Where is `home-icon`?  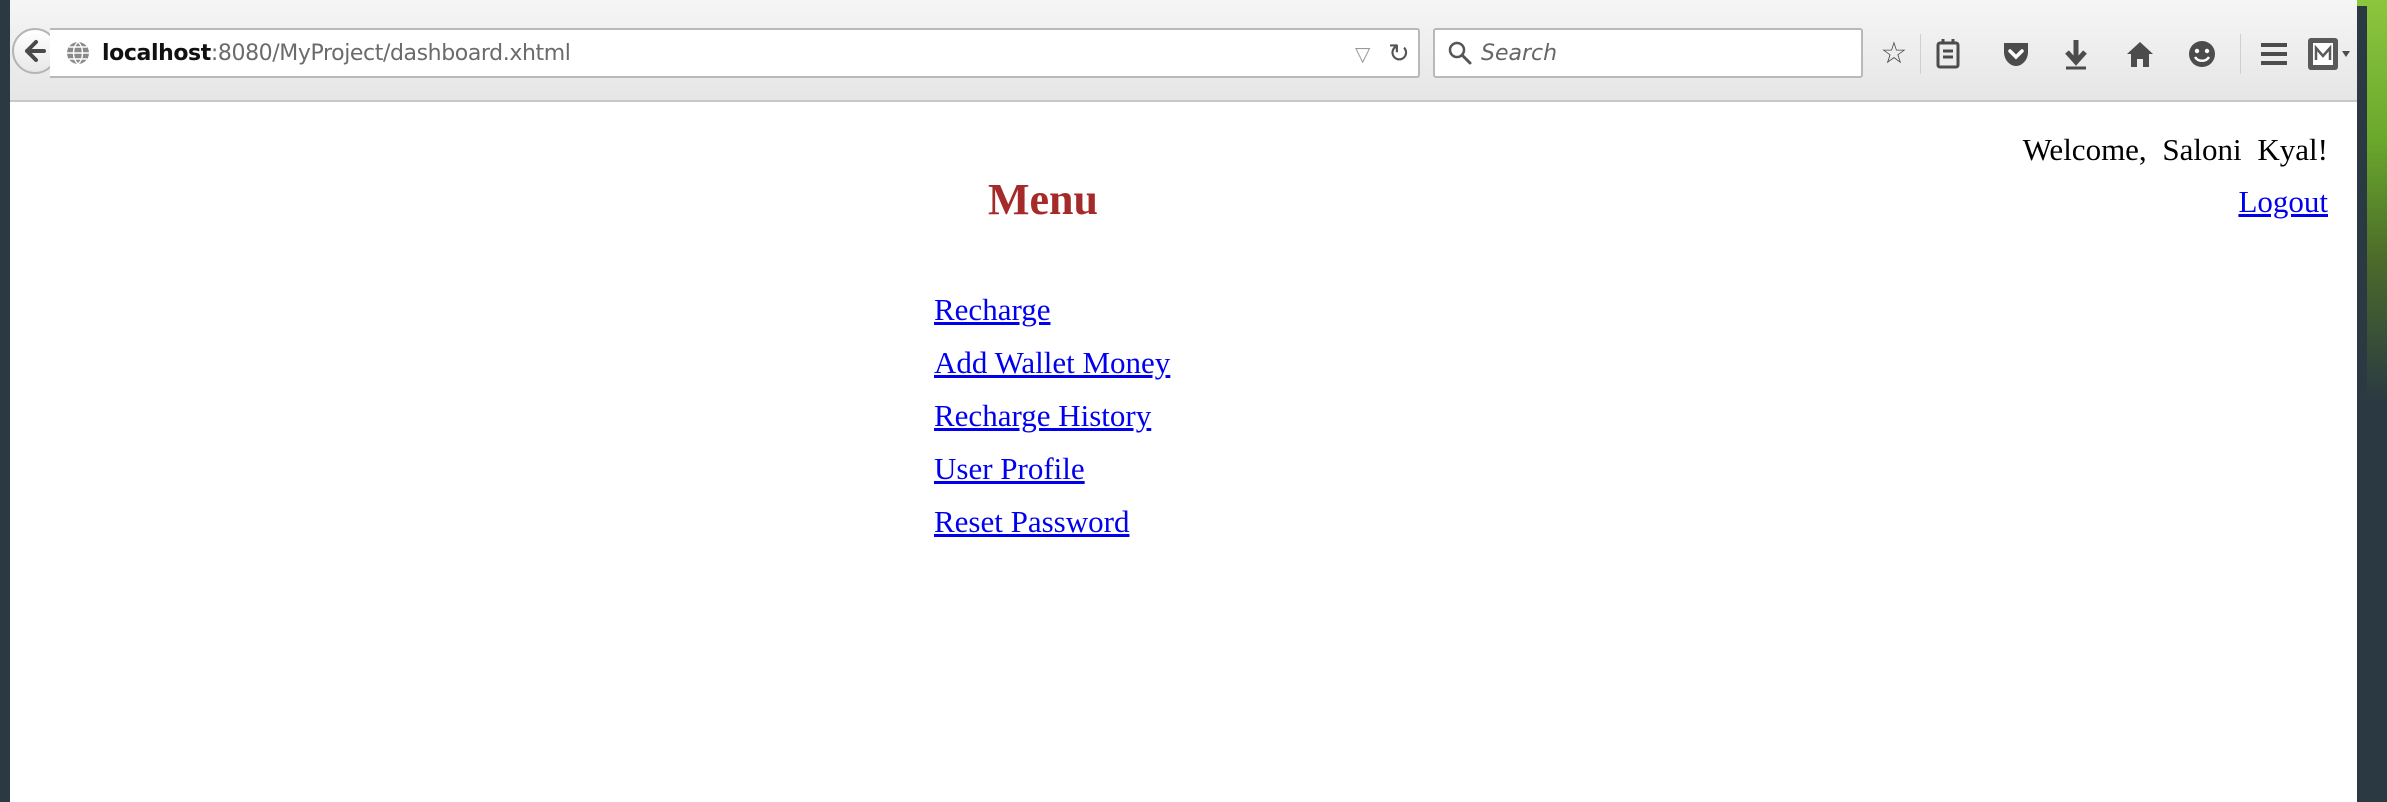
home-icon is located at coordinates (2140, 54).